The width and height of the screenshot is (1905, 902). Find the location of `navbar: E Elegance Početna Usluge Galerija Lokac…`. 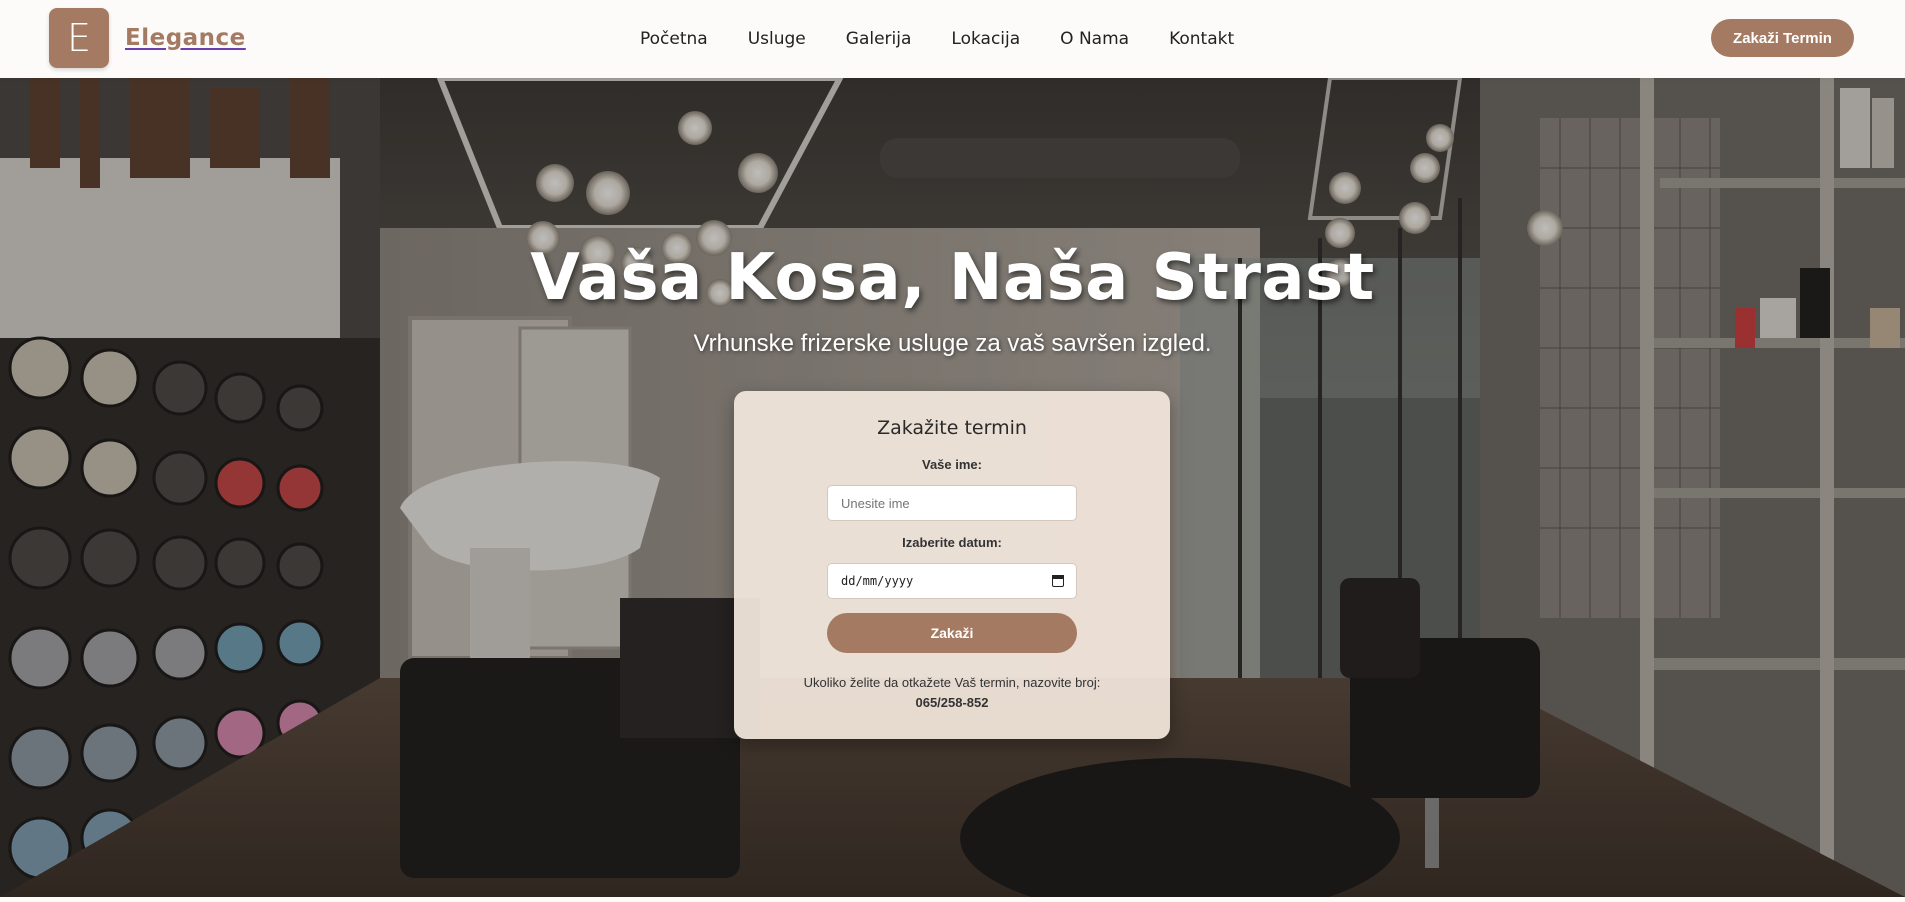

navbar: E Elegance Početna Usluge Galerija Lokac… is located at coordinates (952, 39).